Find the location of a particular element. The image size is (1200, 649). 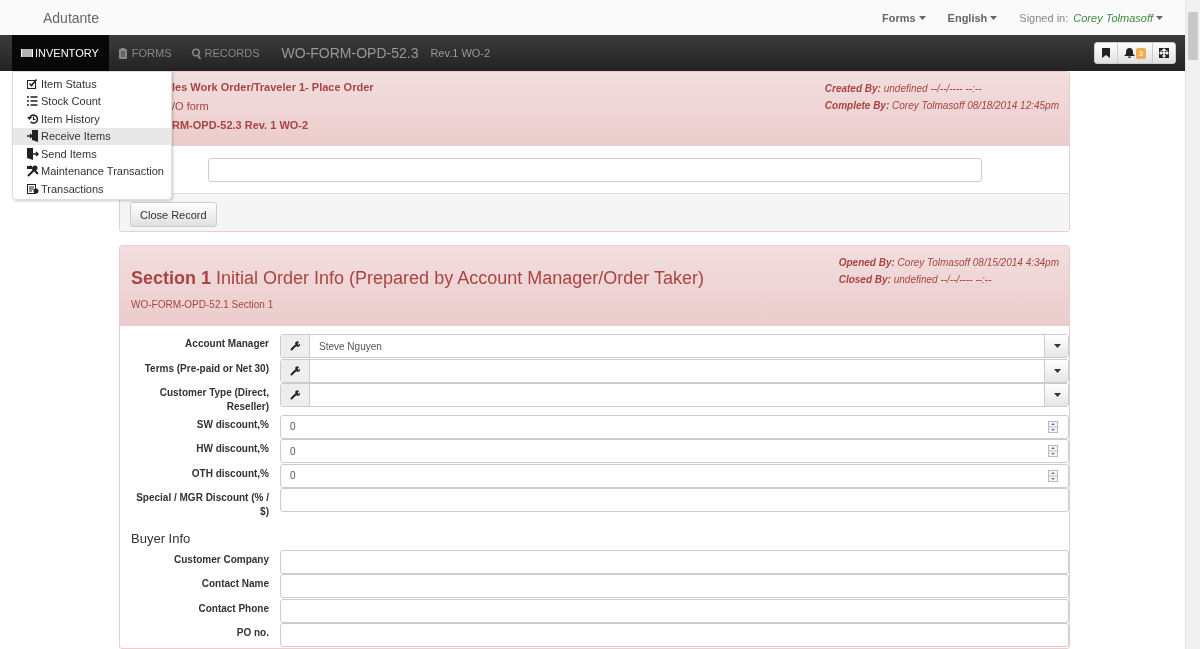

meta-text: Complete By: Corey Tolmasoff 08/18/2014 12:45pm is located at coordinates (941, 106).